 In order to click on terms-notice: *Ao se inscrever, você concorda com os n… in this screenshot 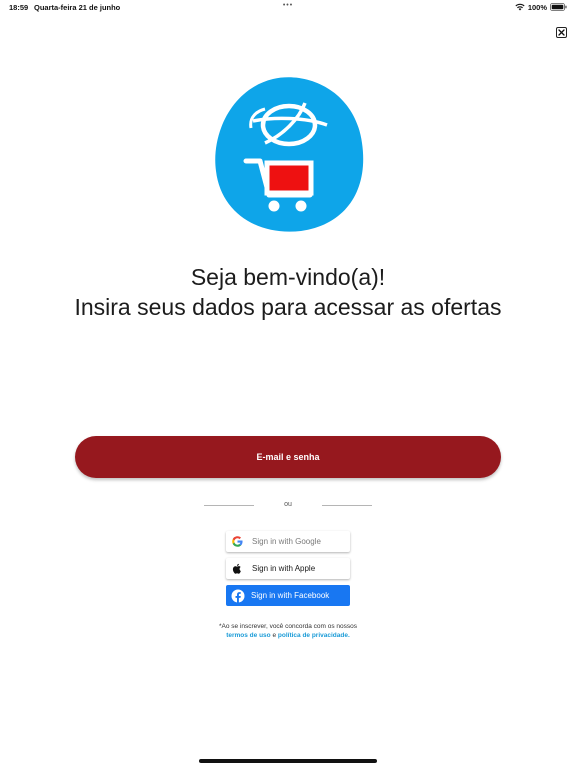, I will do `click(287, 626)`.